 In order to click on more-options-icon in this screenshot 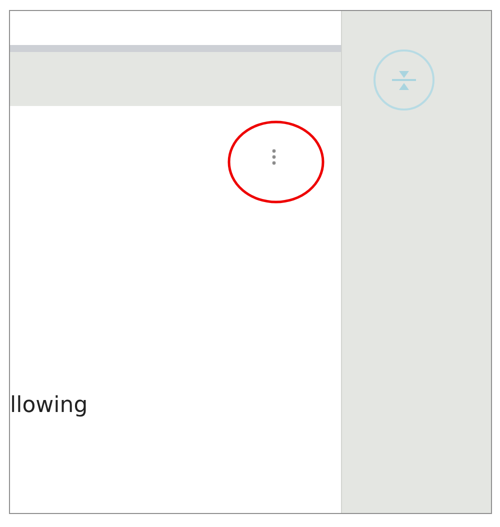, I will do `click(274, 157)`.